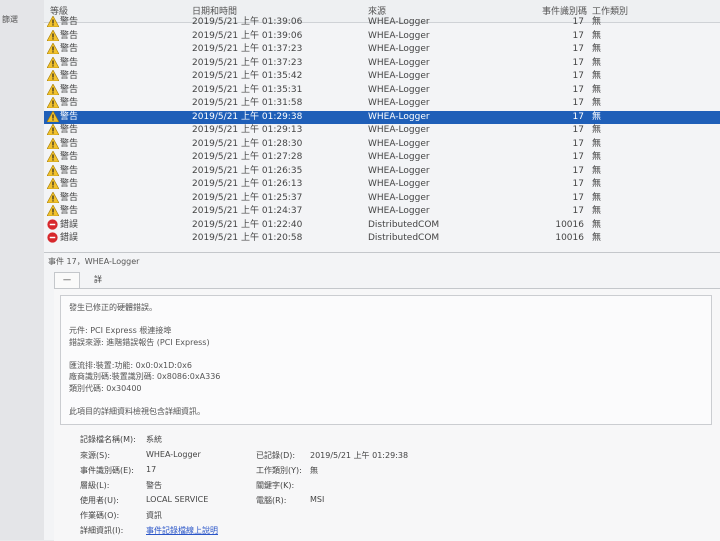 Image resolution: width=720 pixels, height=541 pixels. What do you see at coordinates (67, 286) in the screenshot?
I see `tab-general: 一般` at bounding box center [67, 286].